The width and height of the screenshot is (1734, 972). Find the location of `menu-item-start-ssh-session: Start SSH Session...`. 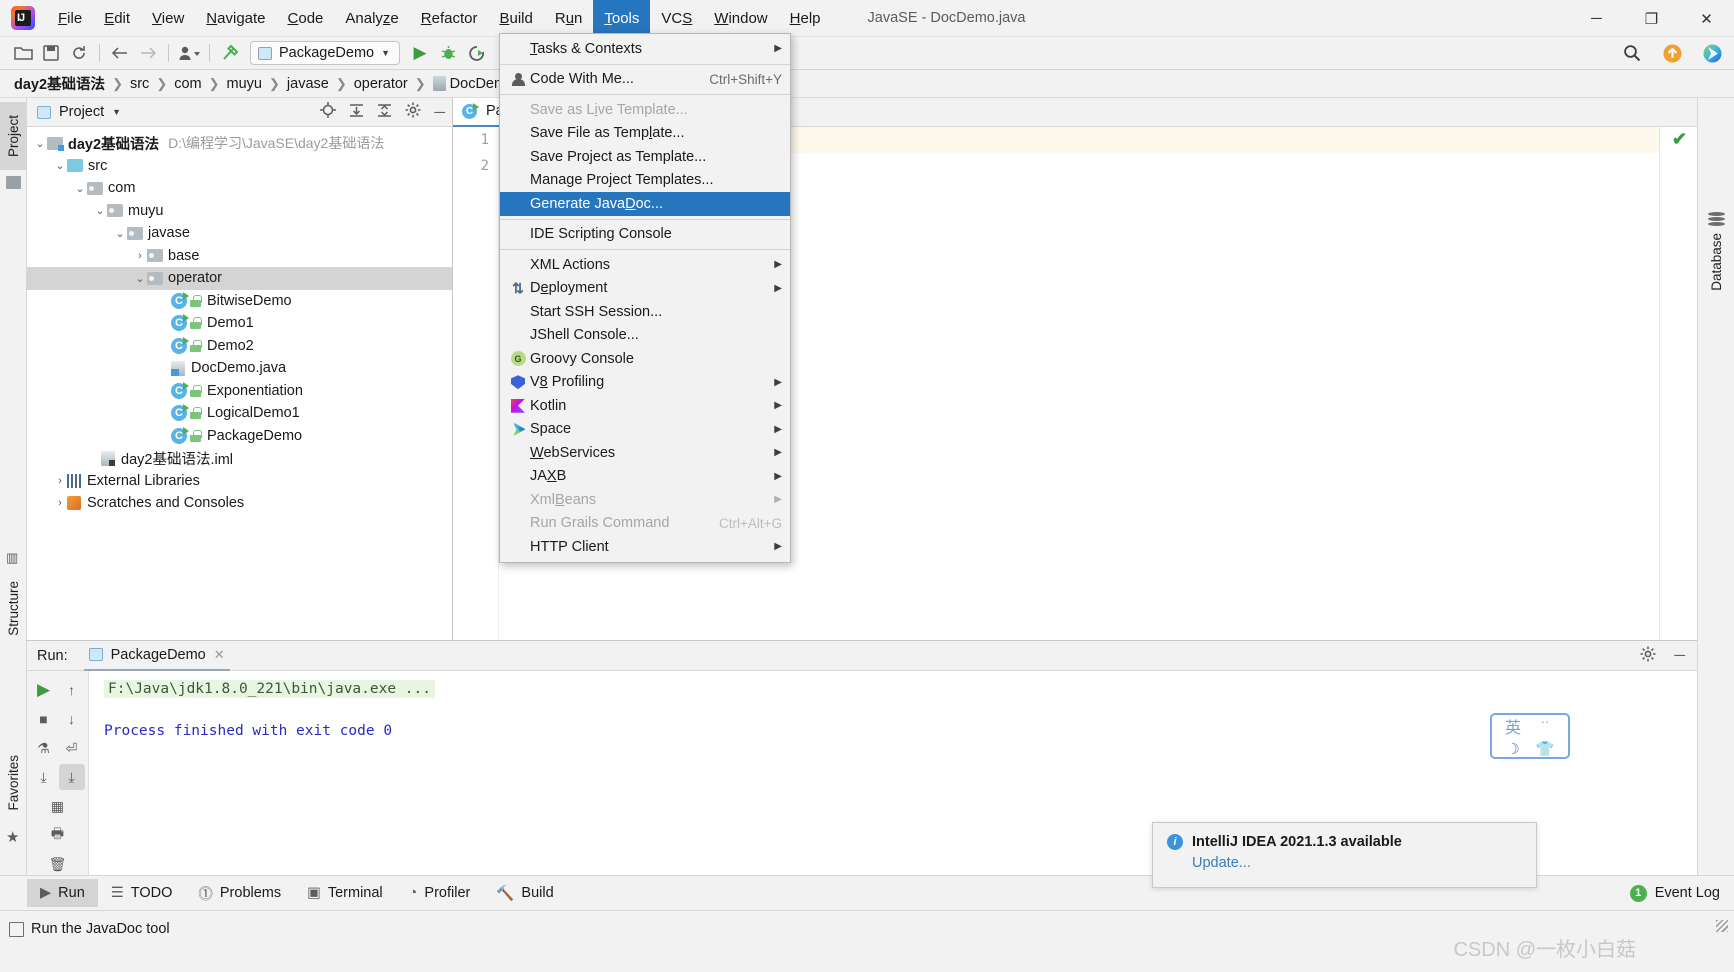

menu-item-start-ssh-session: Start SSH Session... is located at coordinates (645, 312).